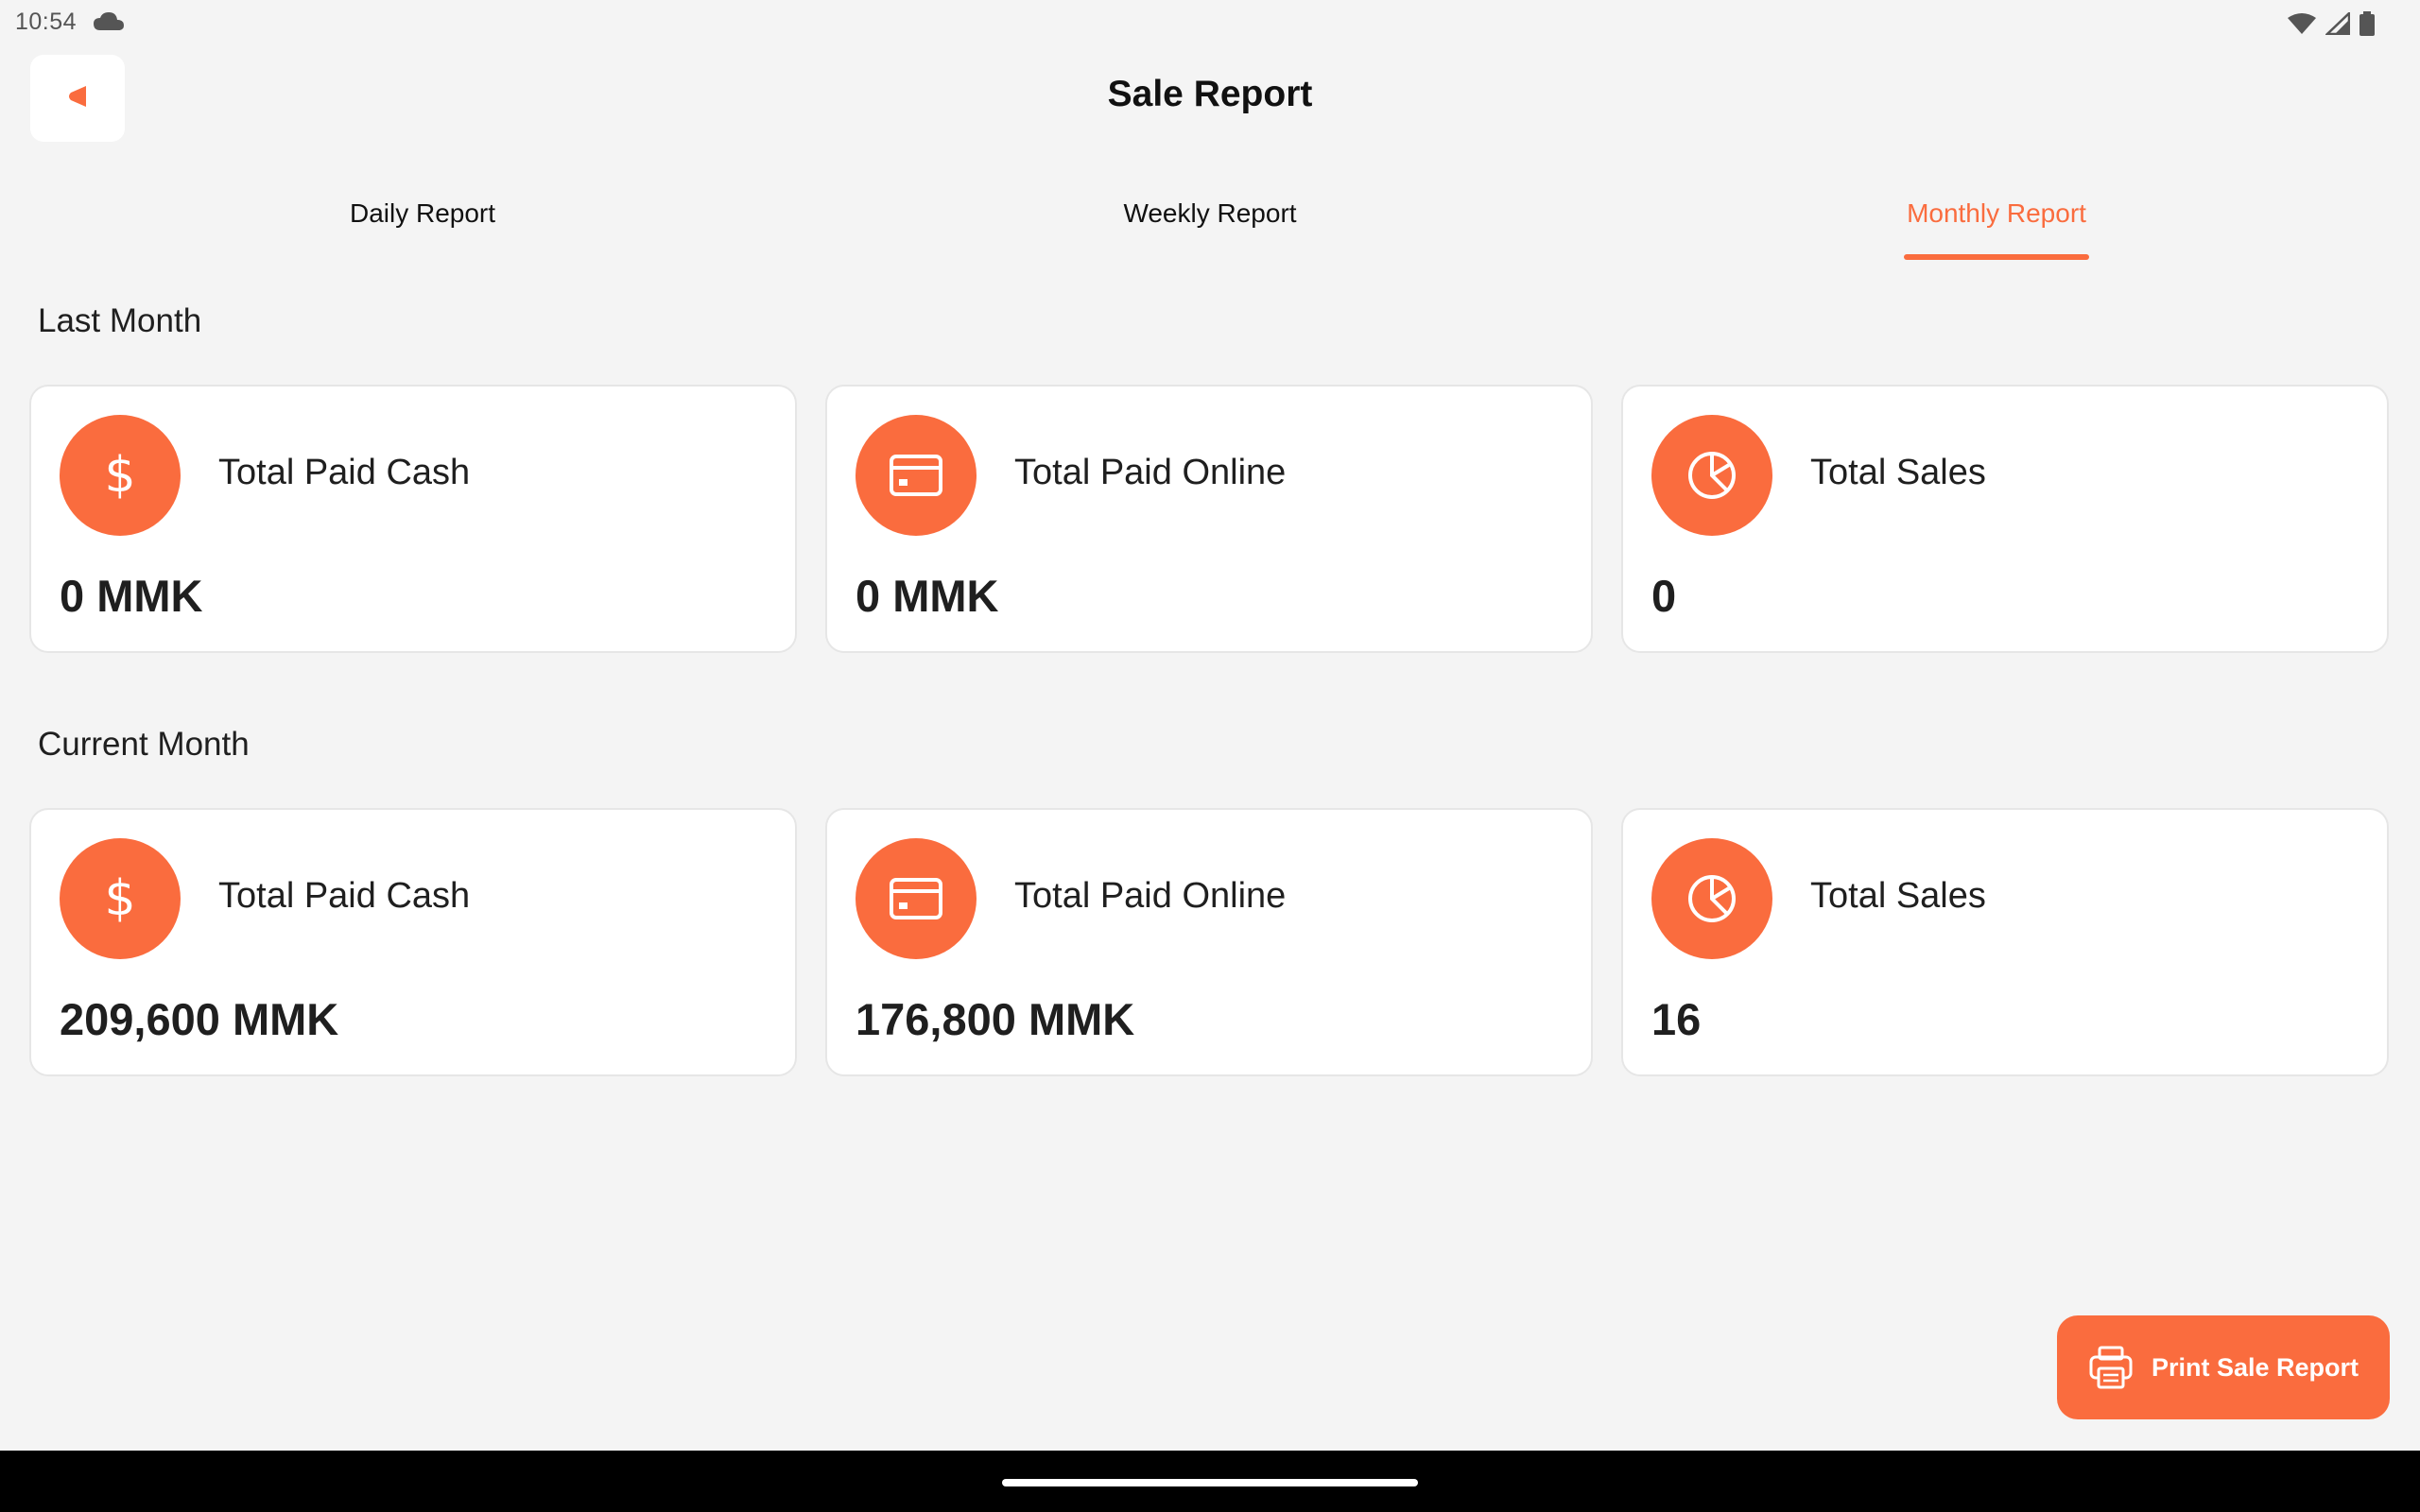 The image size is (2420, 1512). What do you see at coordinates (1209, 942) in the screenshot?
I see `card-current-month-paid-online: Total Paid Online 176,800 MMK` at bounding box center [1209, 942].